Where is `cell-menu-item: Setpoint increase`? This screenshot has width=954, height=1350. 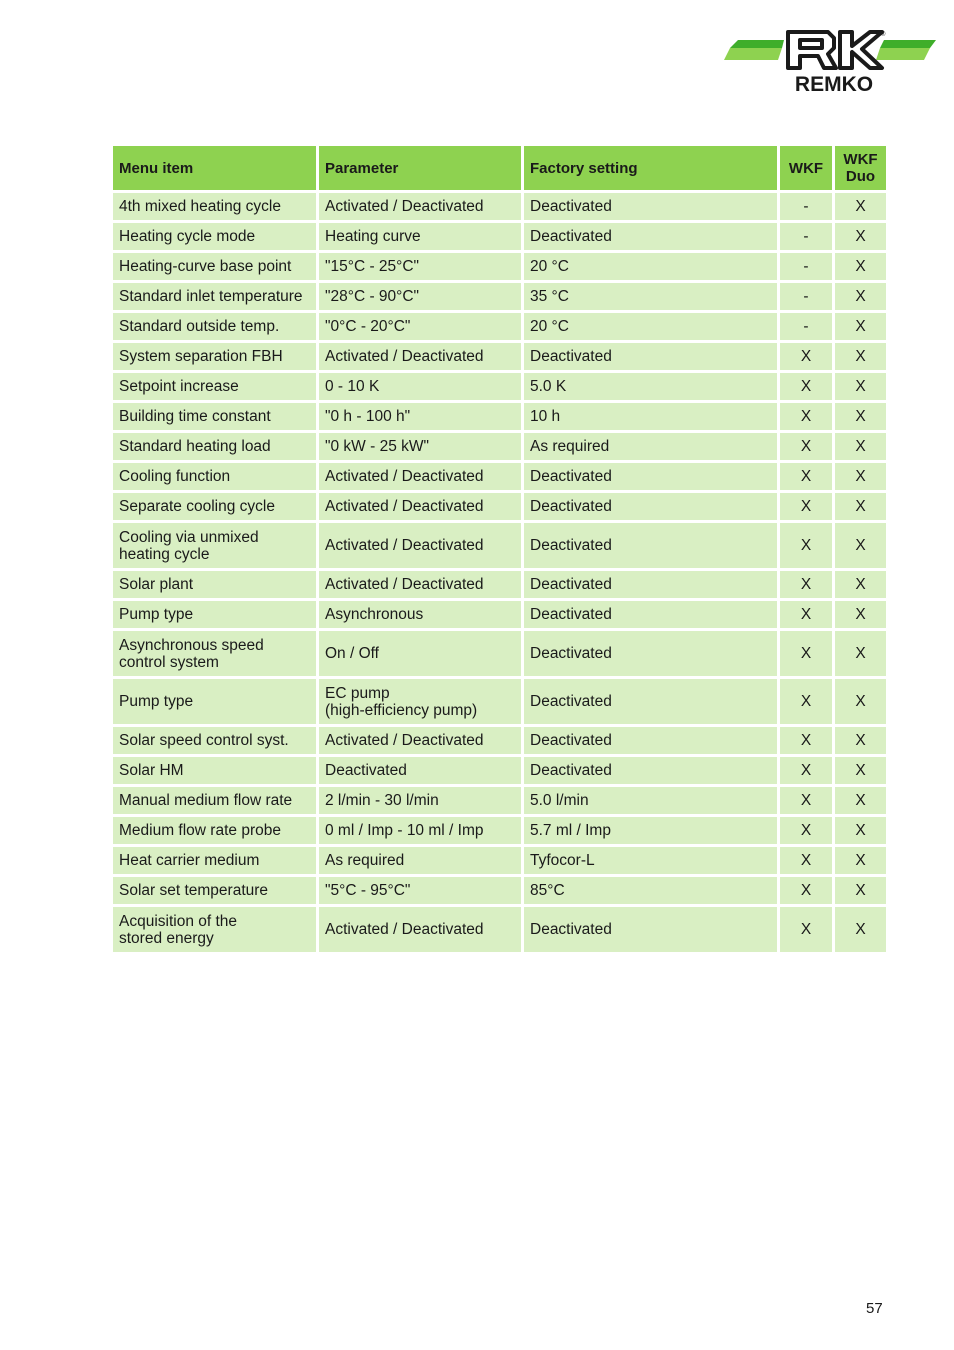
cell-menu-item: Setpoint increase is located at coordinates (214, 386).